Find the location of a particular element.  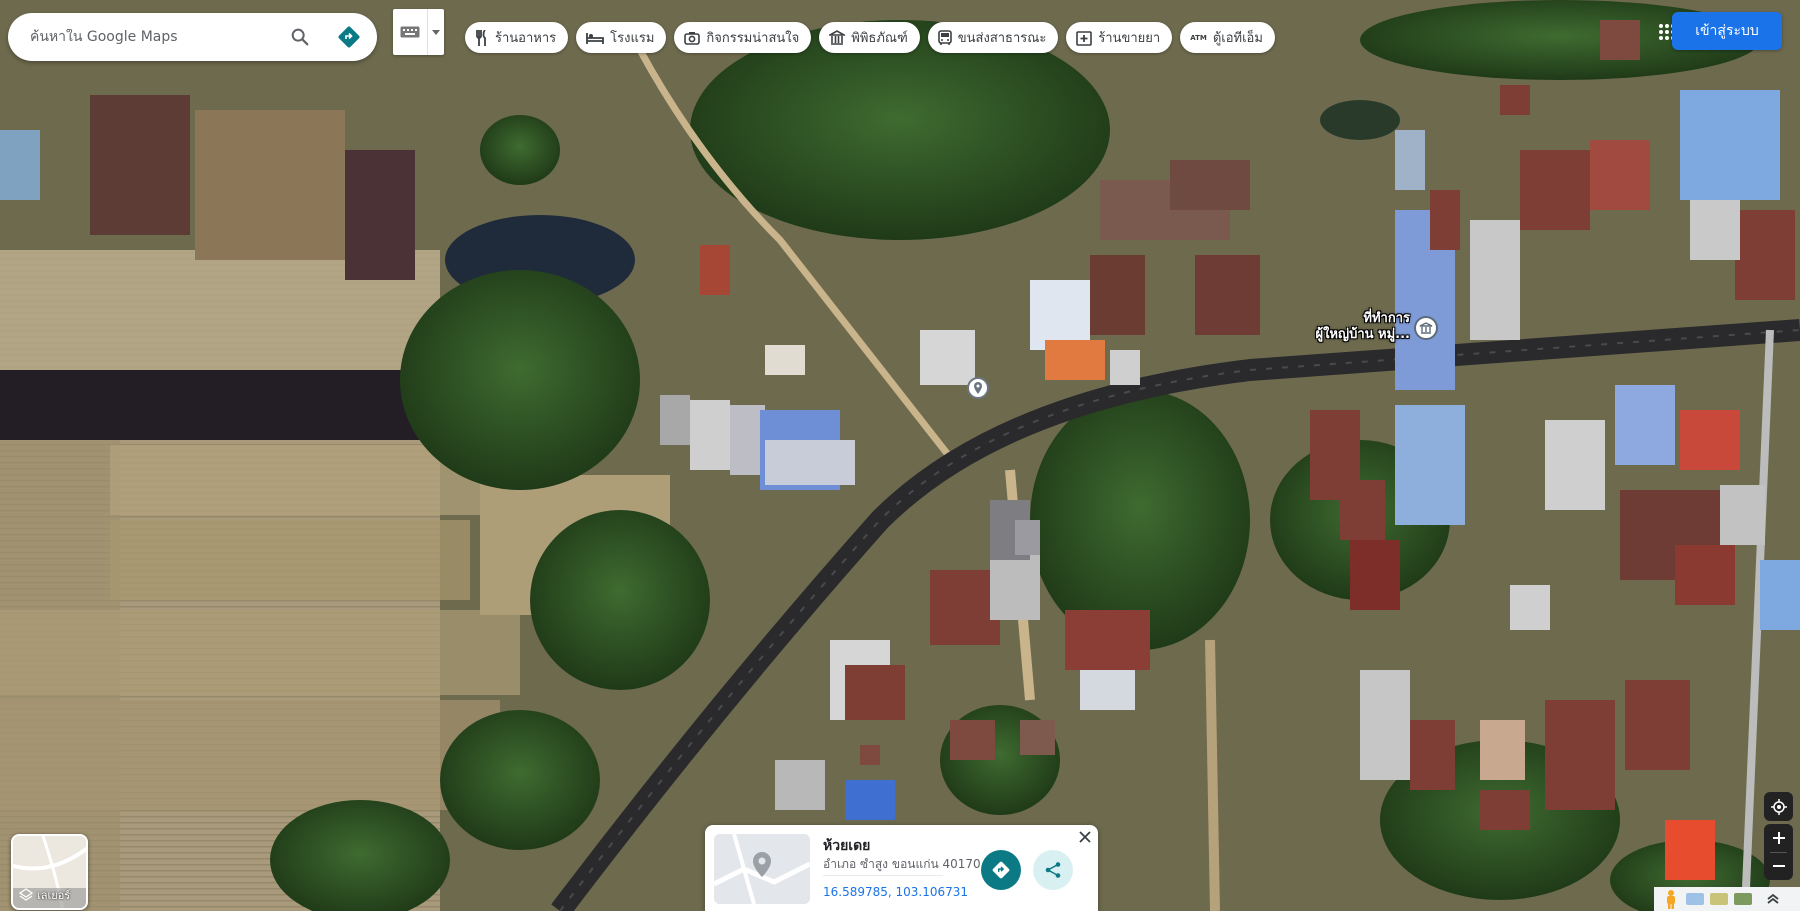

chip-museums: พิพิธภัณฑ์ is located at coordinates (869, 37).